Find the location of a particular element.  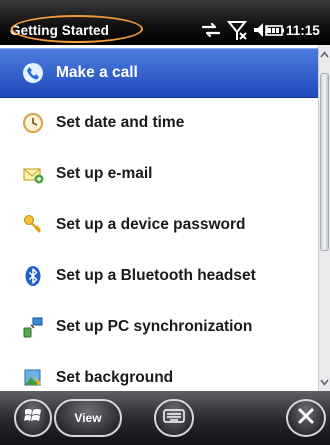

key-icon is located at coordinates (33, 225).